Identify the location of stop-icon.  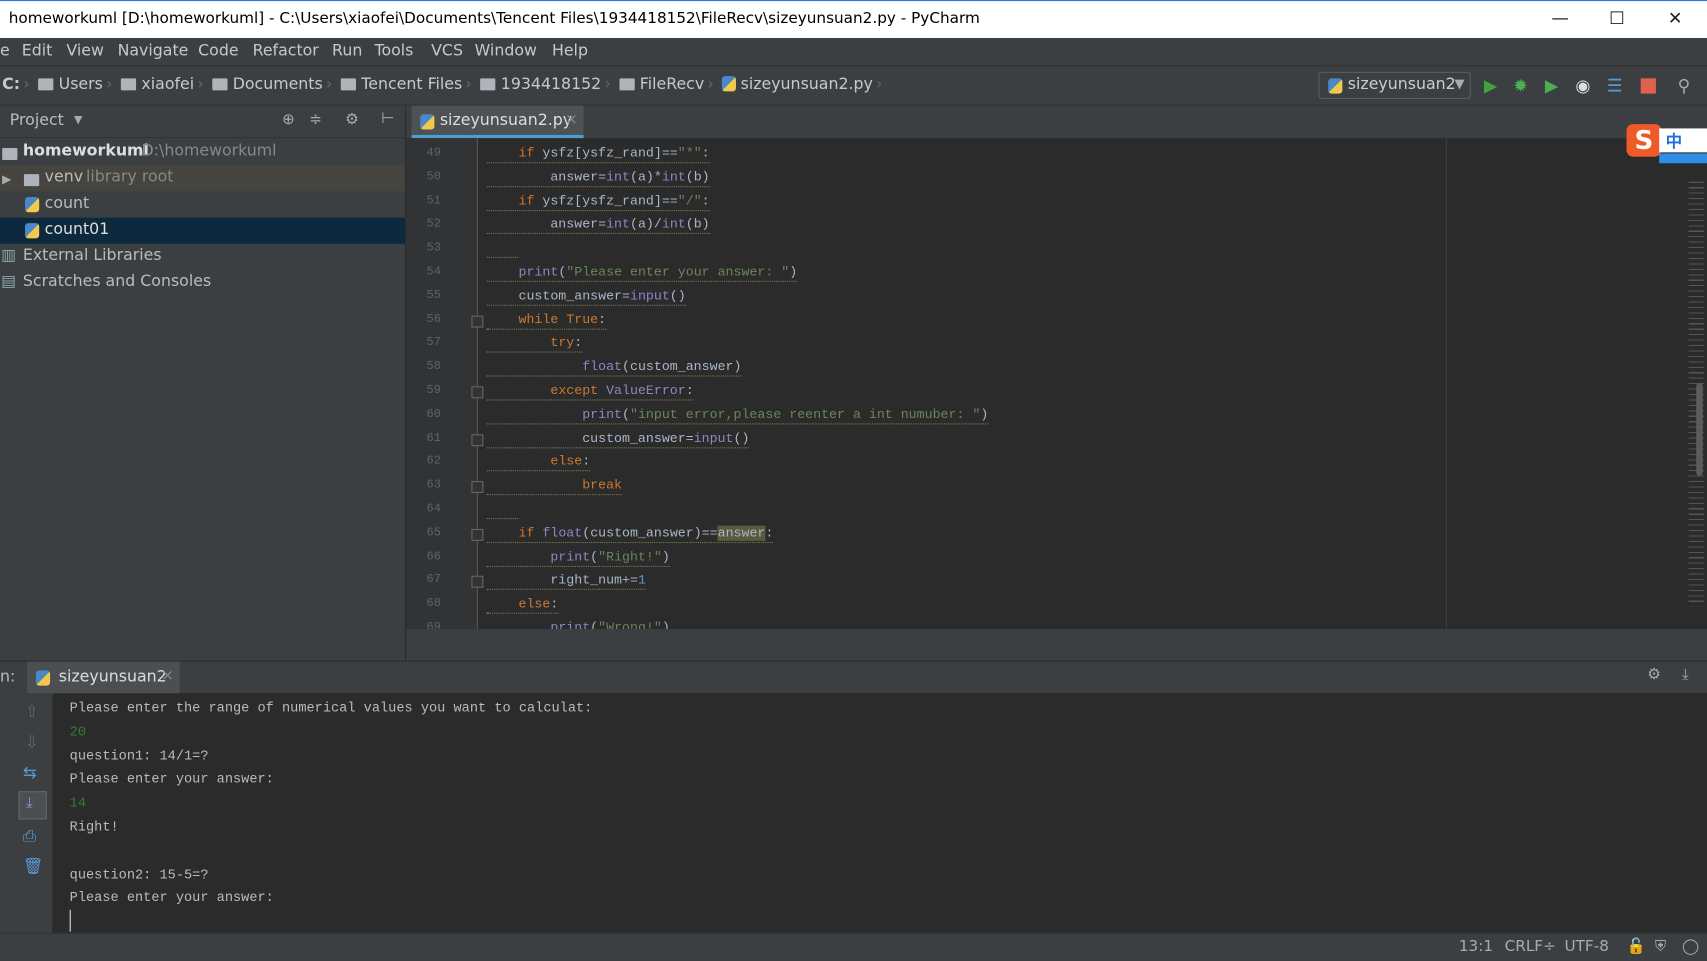
(1648, 86).